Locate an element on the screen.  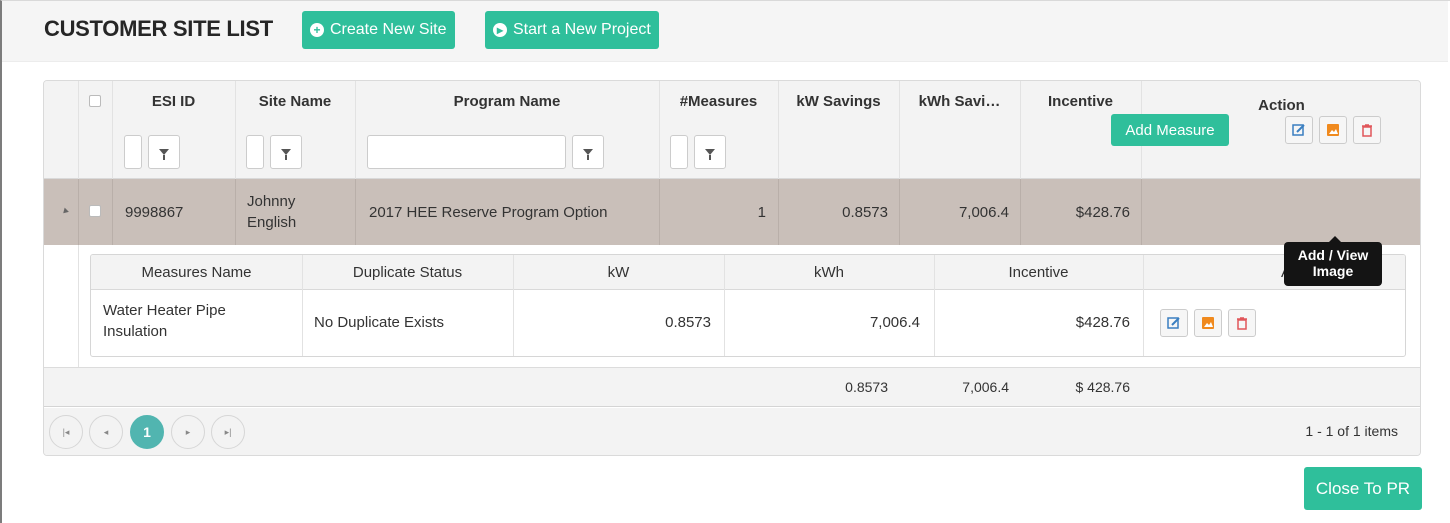
prev-page-icon: ◂ is located at coordinates (106, 431).